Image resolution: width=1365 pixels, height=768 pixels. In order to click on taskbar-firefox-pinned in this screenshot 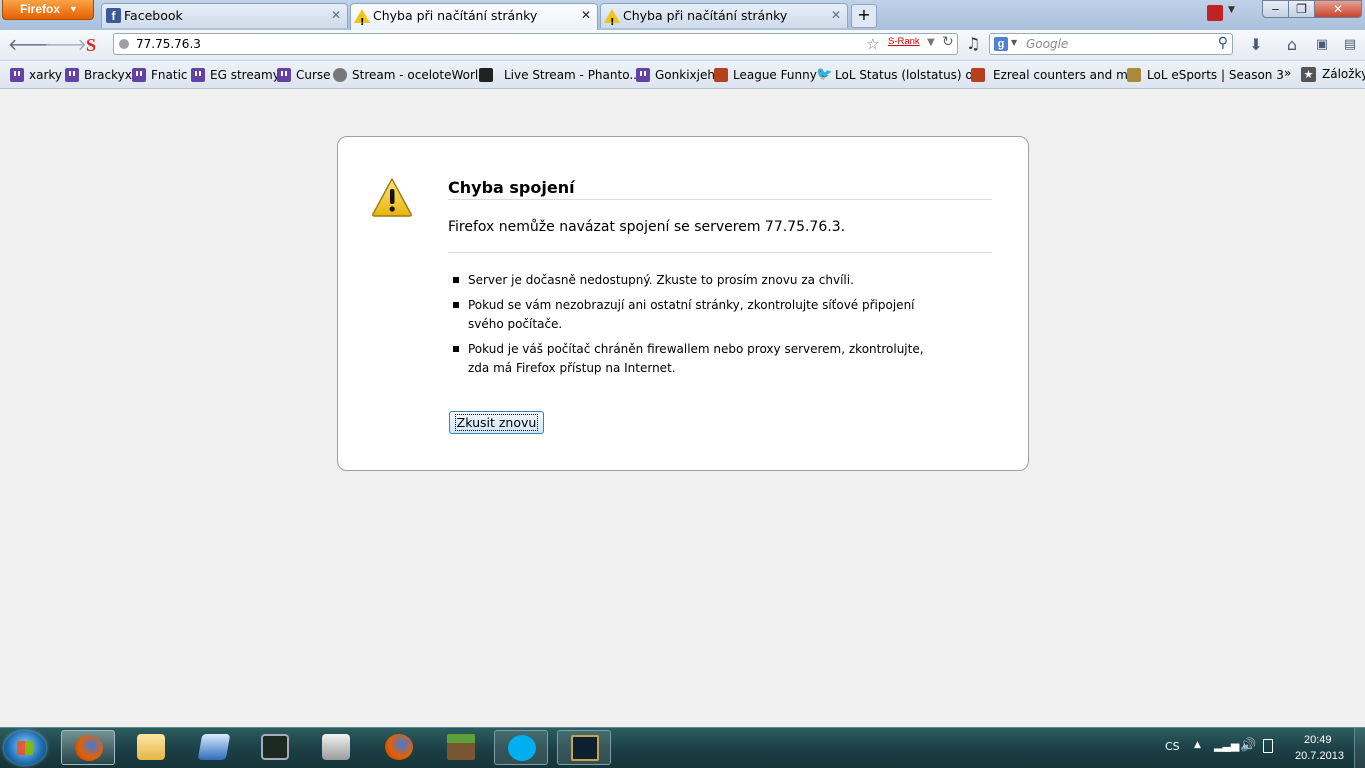, I will do `click(399, 747)`.